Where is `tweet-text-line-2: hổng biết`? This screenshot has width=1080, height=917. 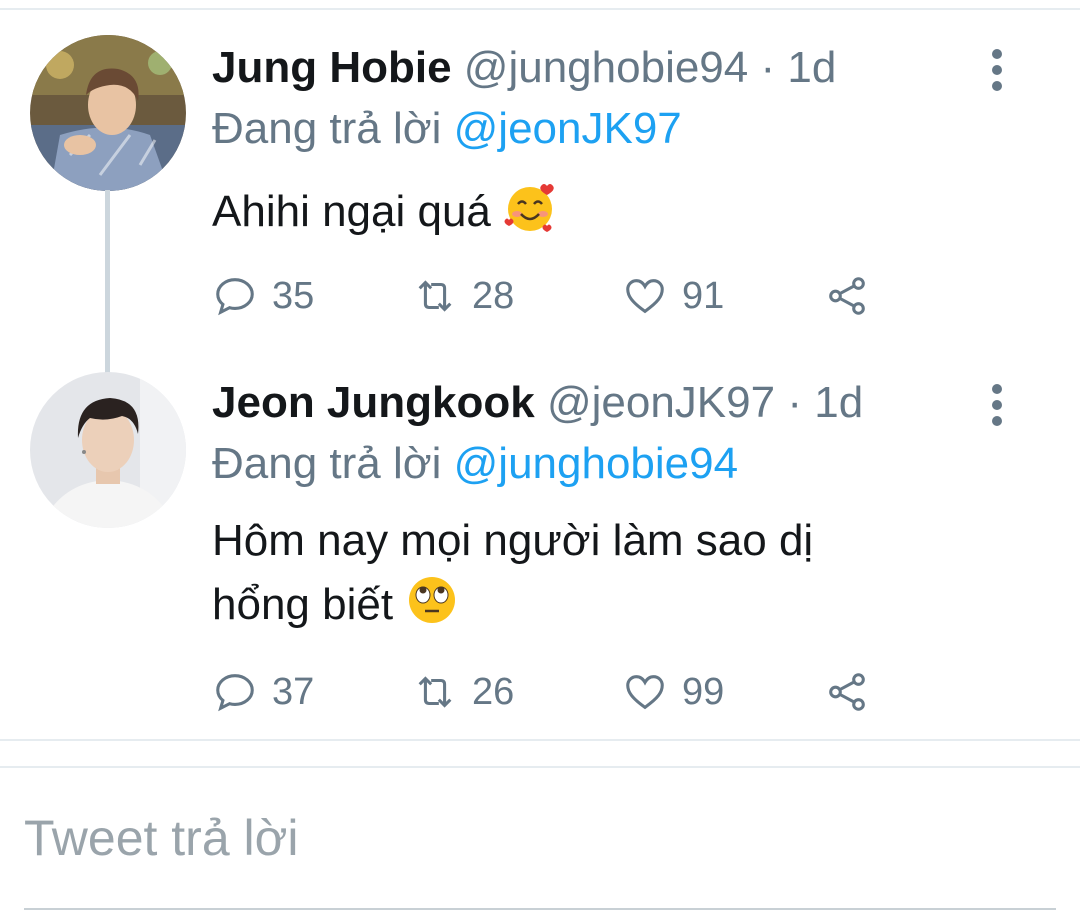
tweet-text-line-2: hổng biết is located at coordinates (303, 604).